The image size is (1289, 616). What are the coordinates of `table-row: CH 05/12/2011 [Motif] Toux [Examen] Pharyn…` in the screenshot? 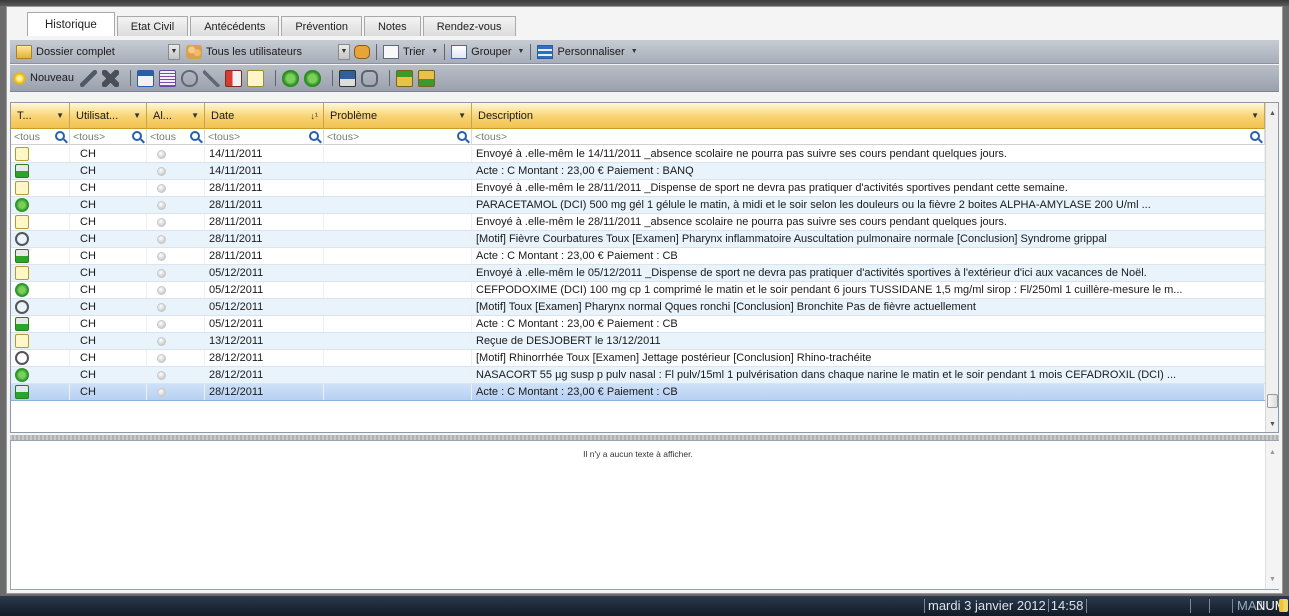 It's located at (638, 307).